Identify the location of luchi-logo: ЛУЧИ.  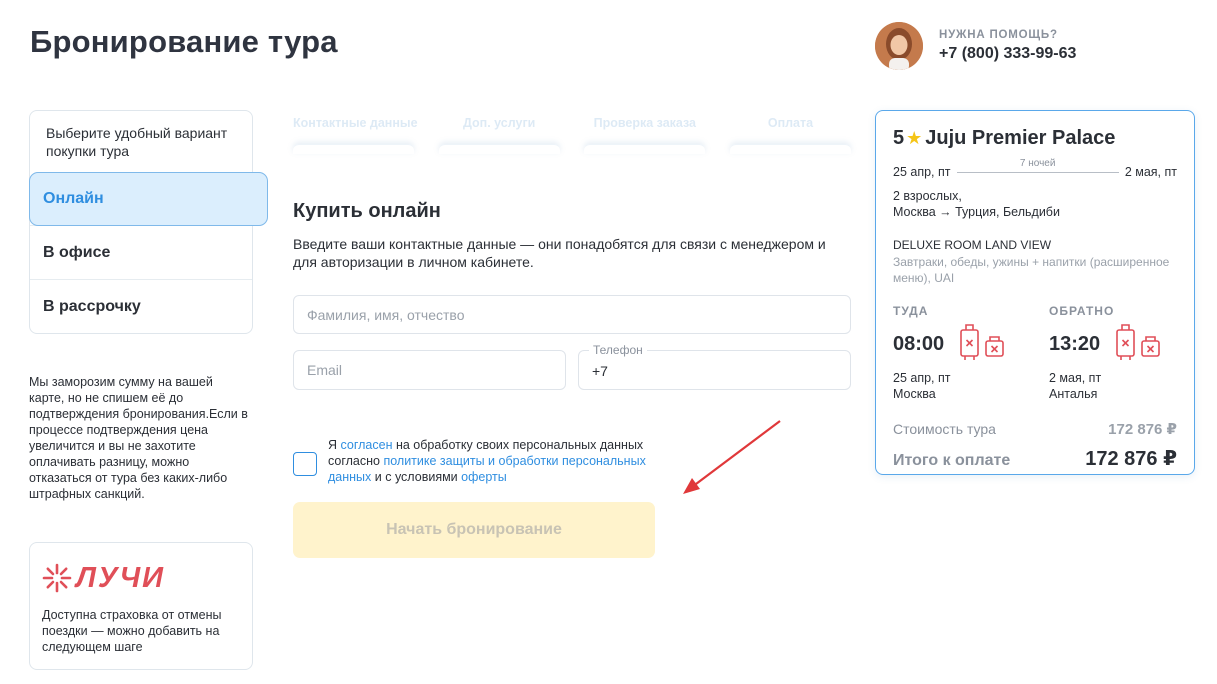
(141, 578).